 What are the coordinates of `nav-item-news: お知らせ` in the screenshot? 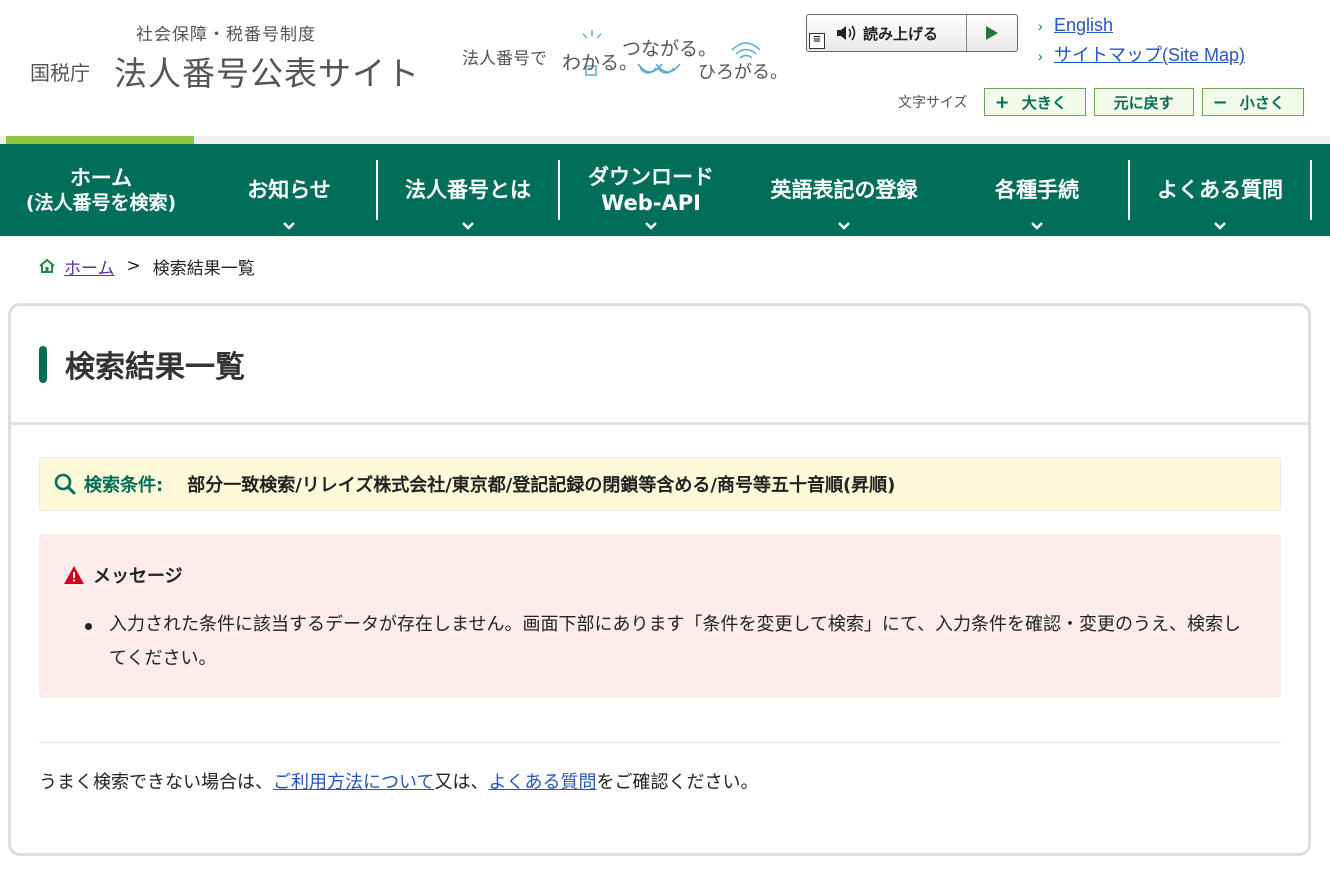 It's located at (289, 190).